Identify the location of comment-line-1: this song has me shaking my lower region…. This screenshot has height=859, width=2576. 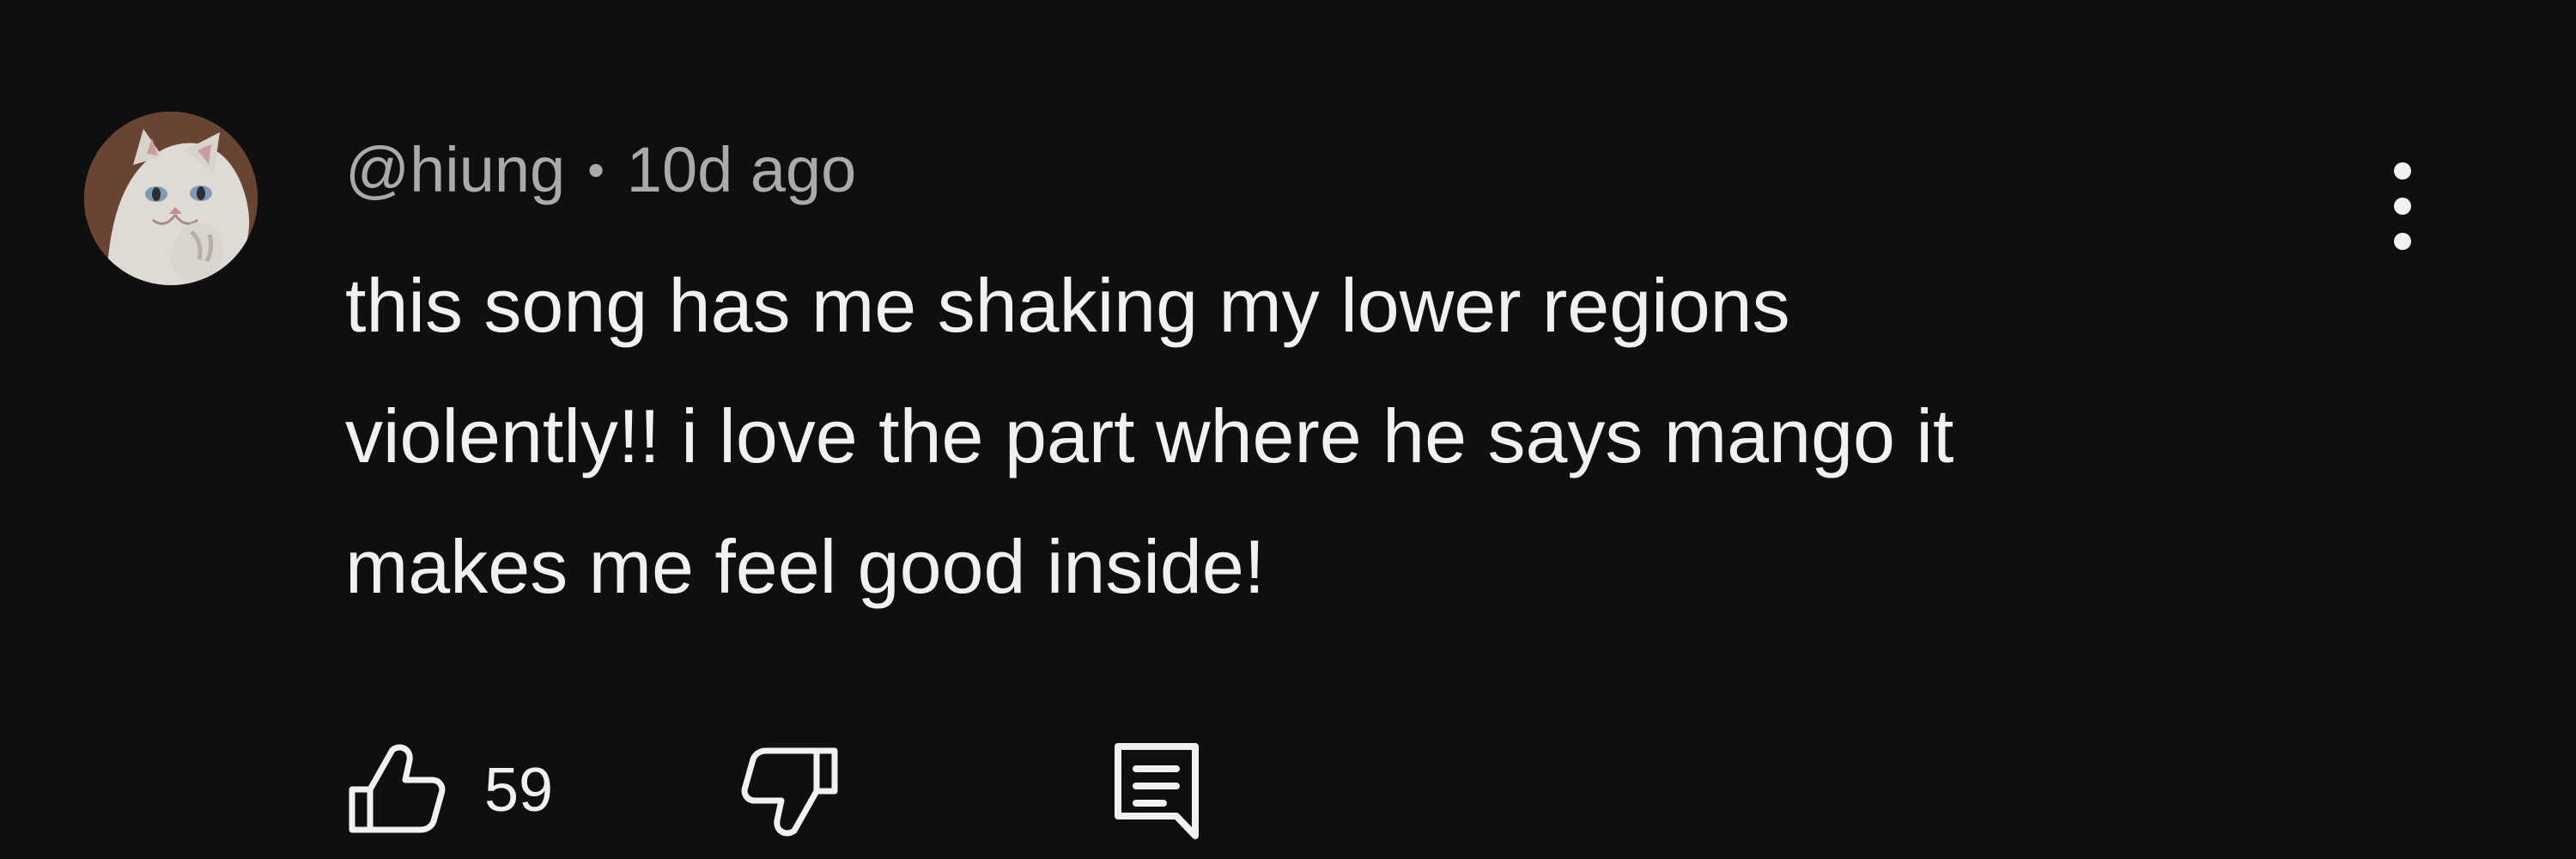
(1067, 305).